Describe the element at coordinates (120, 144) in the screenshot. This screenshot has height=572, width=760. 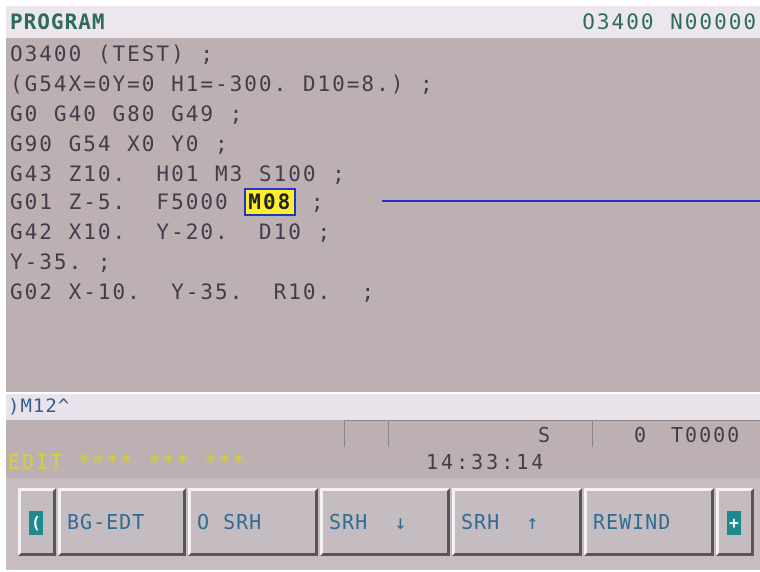
I see `program-line: G90 G54 X0 Y0 ;` at that location.